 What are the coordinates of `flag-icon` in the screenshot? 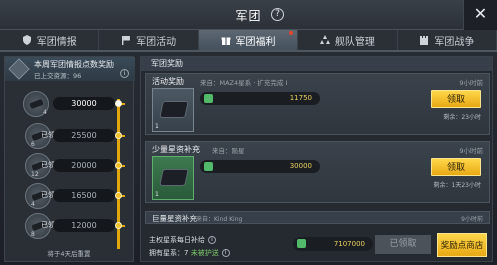 It's located at (126, 40).